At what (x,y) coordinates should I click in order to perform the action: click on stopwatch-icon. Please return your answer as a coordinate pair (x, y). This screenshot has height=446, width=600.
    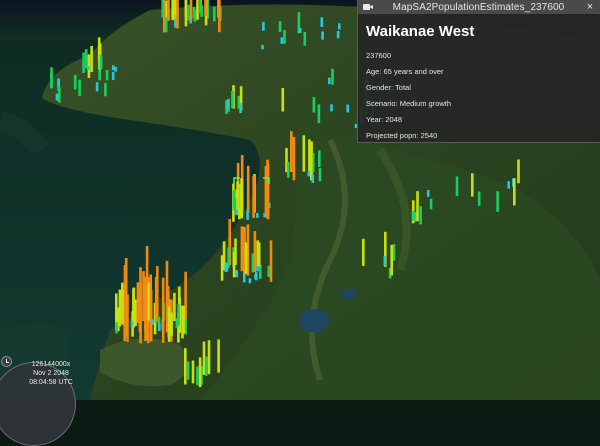
    Looking at the image, I should click on (6, 361).